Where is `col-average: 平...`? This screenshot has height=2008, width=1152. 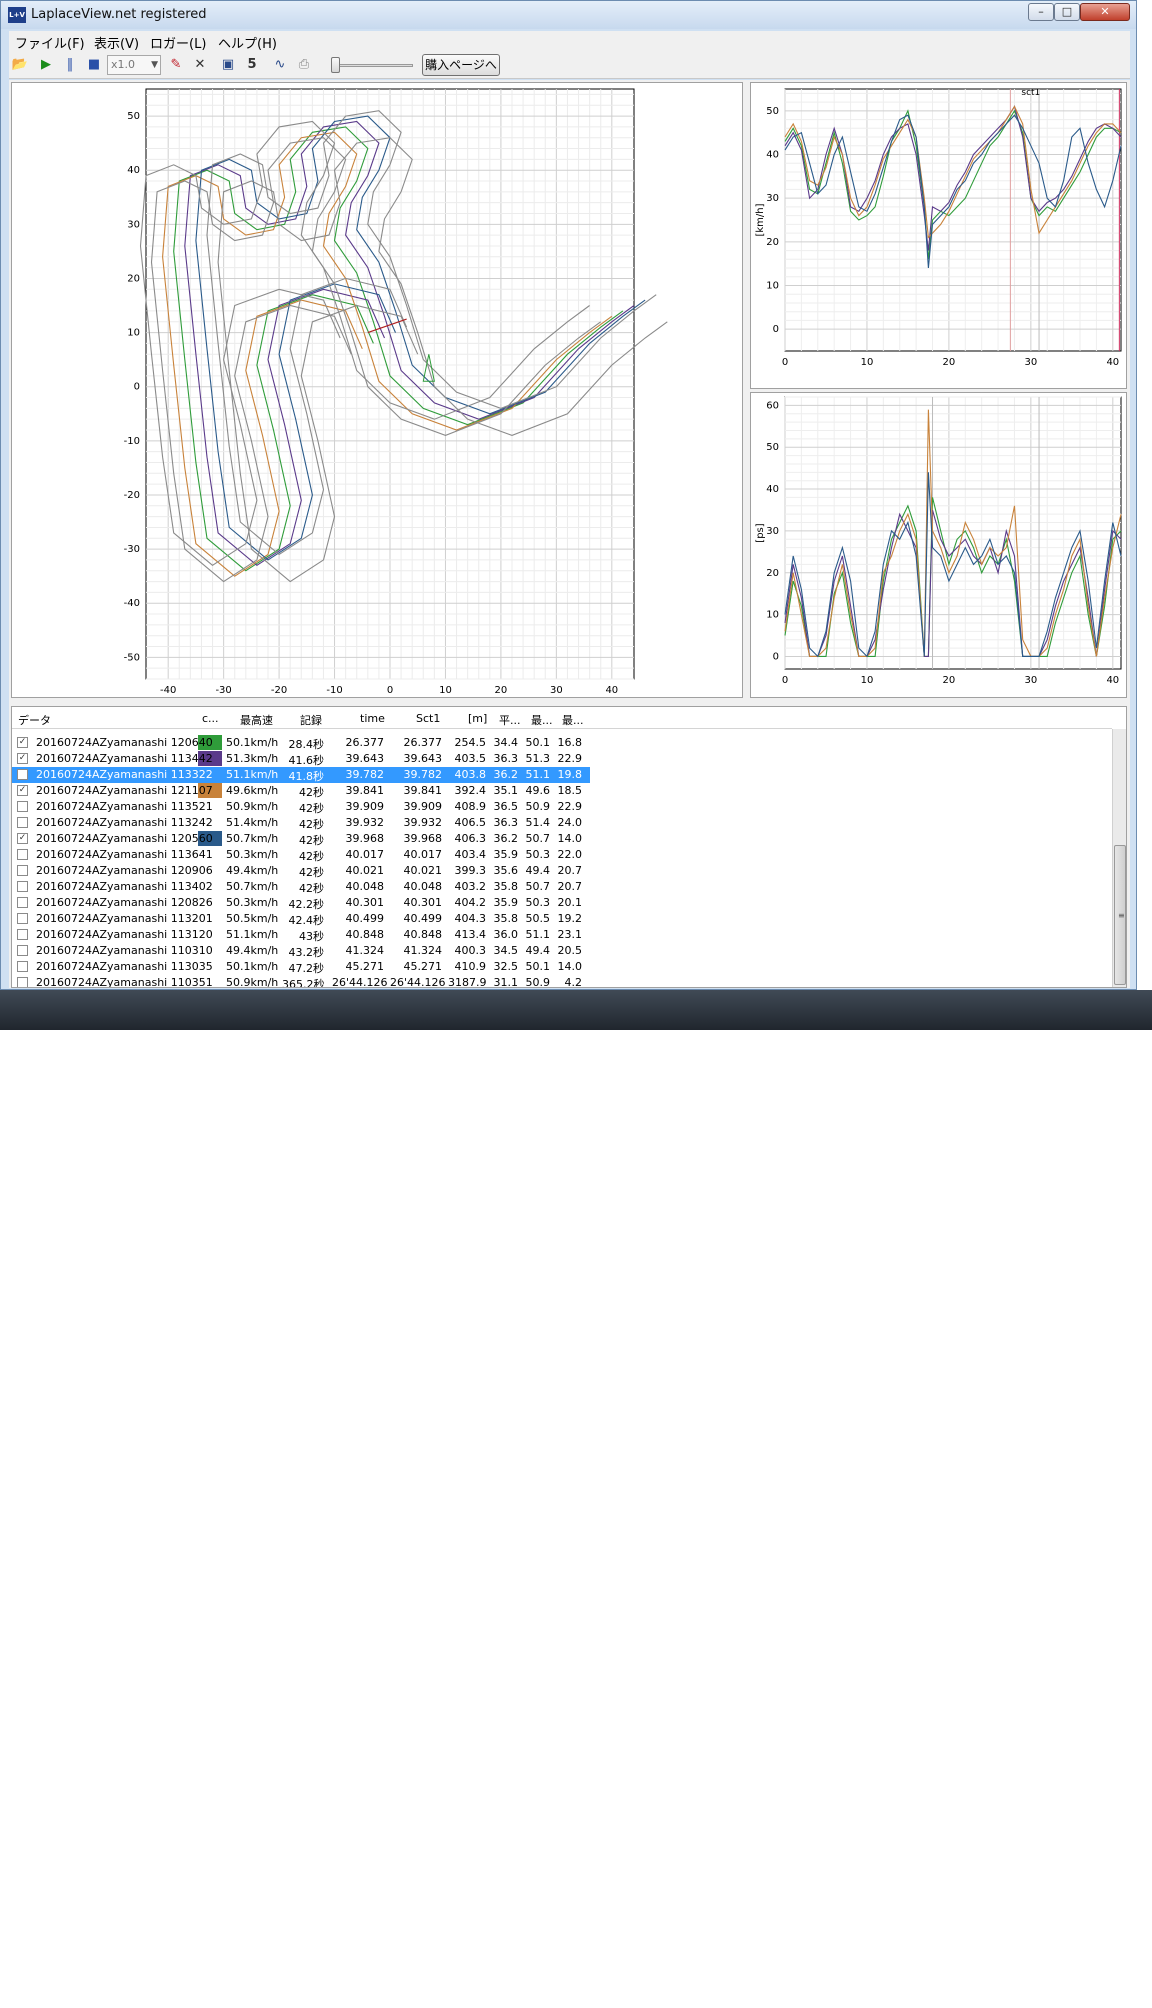
col-average: 平... is located at coordinates (510, 720).